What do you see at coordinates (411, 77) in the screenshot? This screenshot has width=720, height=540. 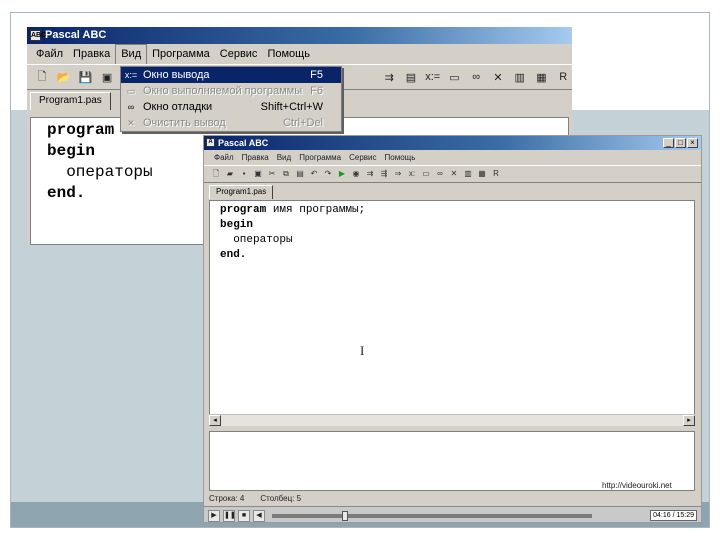 I see `compile-icon: ▤` at bounding box center [411, 77].